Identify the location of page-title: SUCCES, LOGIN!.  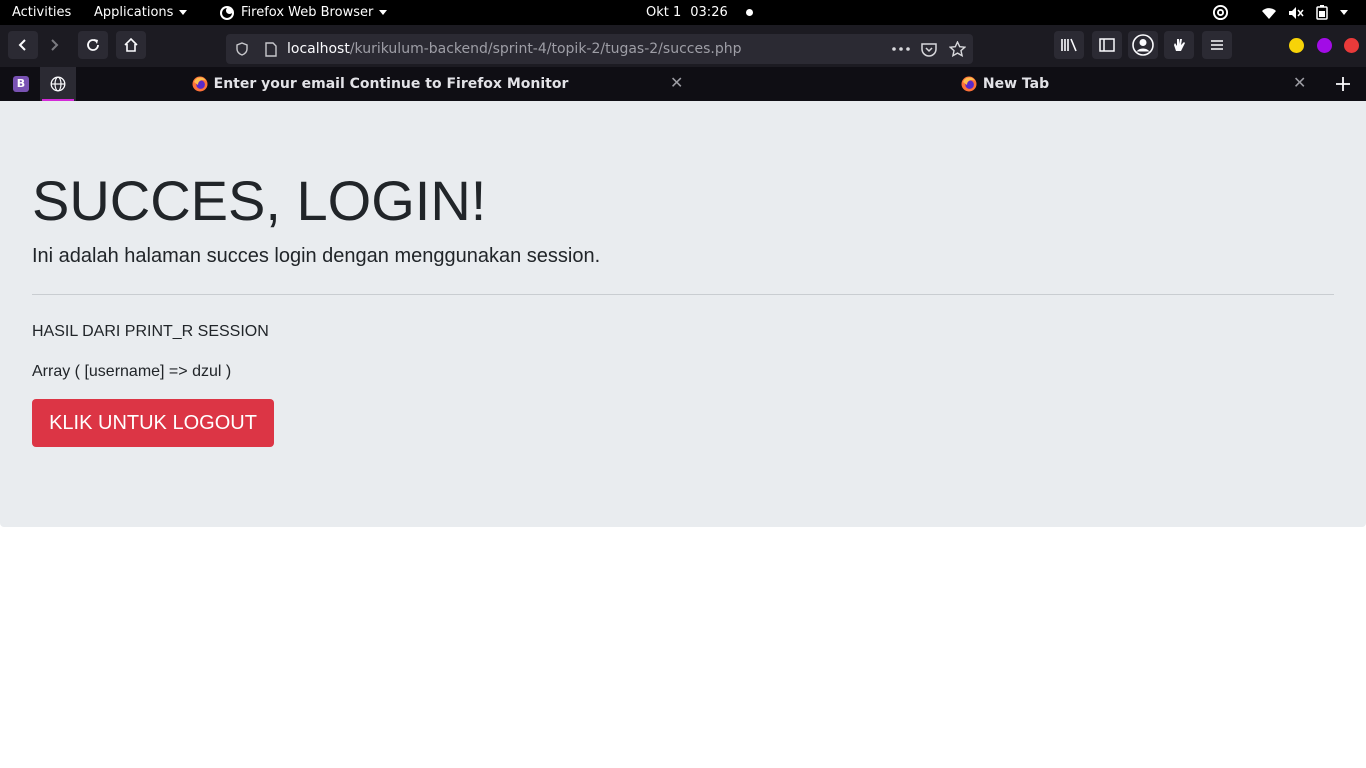
(259, 200).